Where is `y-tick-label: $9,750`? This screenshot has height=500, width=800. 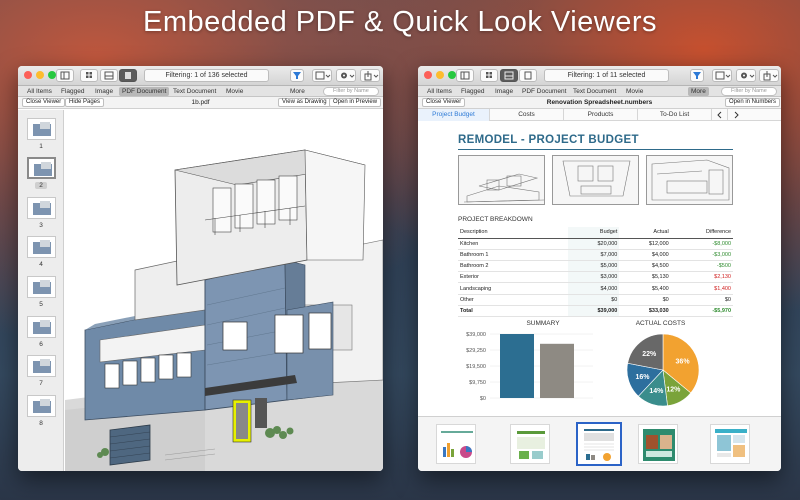 y-tick-label: $9,750 is located at coordinates (477, 383).